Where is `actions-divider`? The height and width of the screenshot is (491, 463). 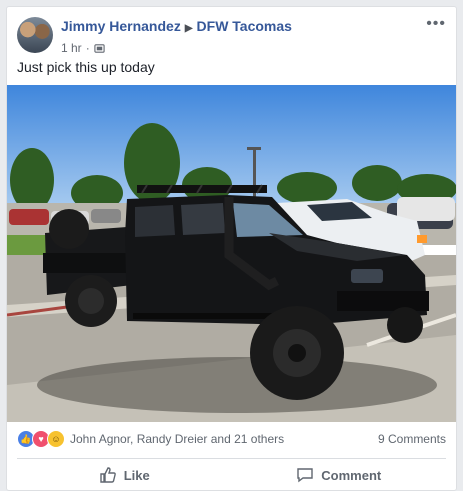 actions-divider is located at coordinates (231, 458).